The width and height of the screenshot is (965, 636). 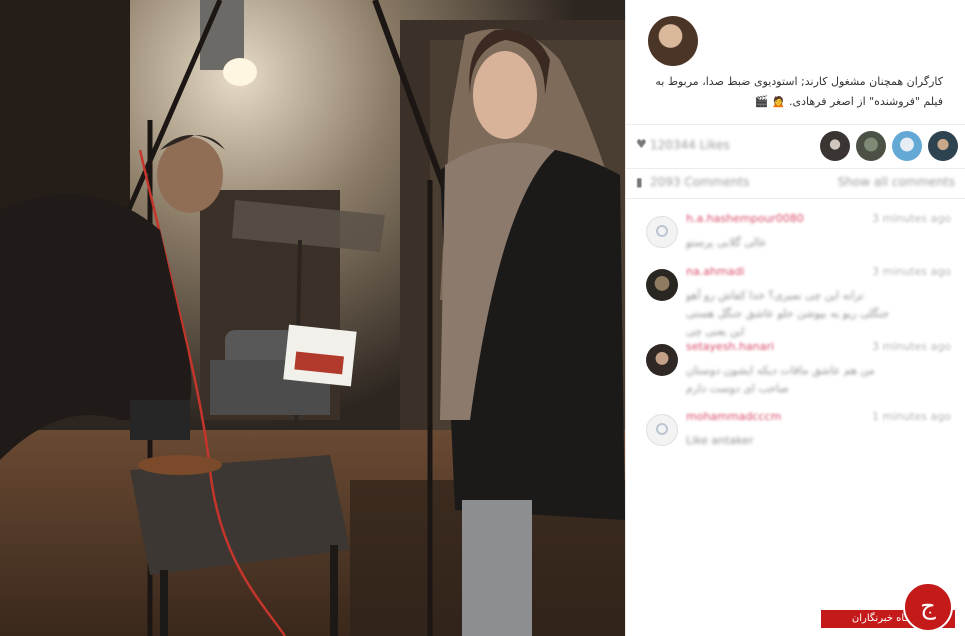 I want to click on comments-row: ▮ 2093 Comments Show all comments, so click(x=795, y=183).